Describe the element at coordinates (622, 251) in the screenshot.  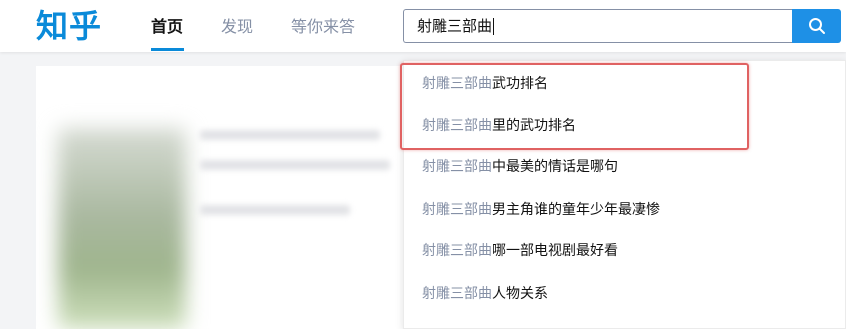
I see `suggestion-item: 射雕三部曲哪一部电视剧最好看` at that location.